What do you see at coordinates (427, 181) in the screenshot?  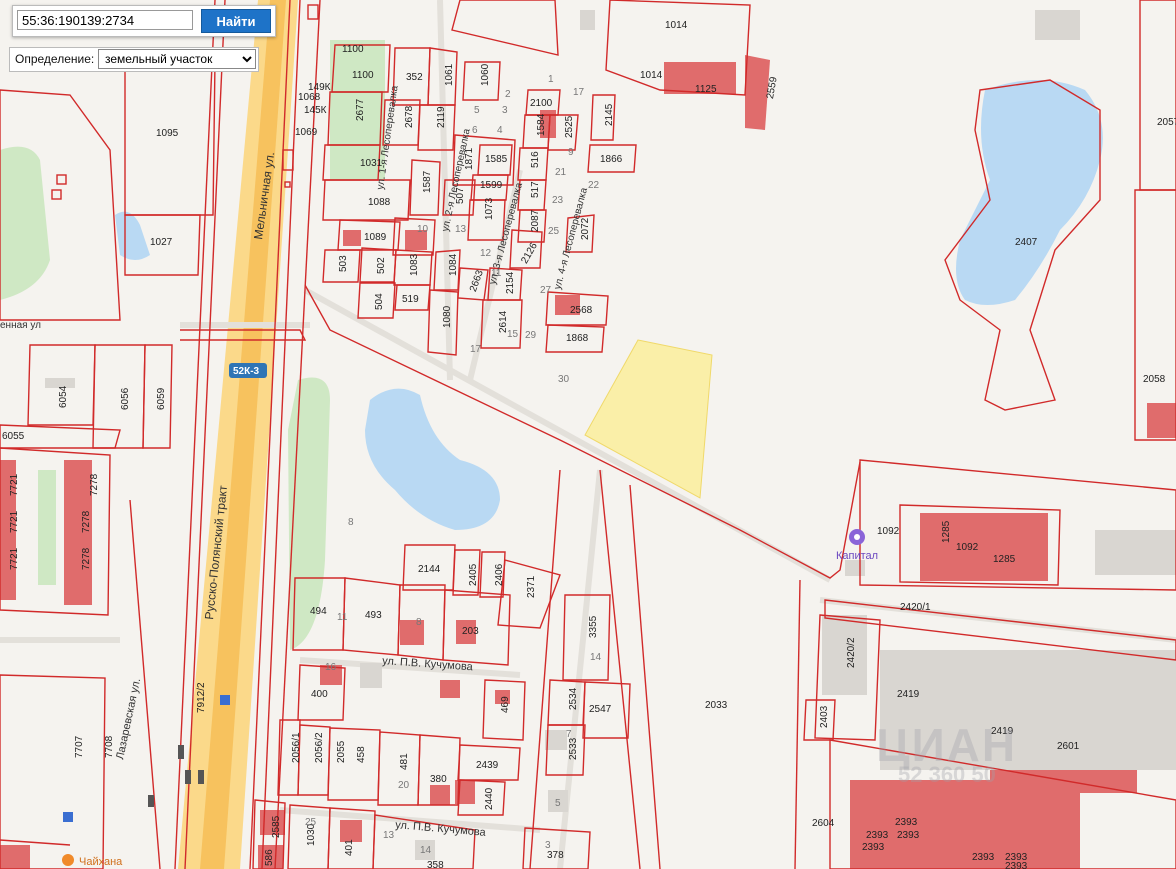 I see `parcel-label: 1587` at bounding box center [427, 181].